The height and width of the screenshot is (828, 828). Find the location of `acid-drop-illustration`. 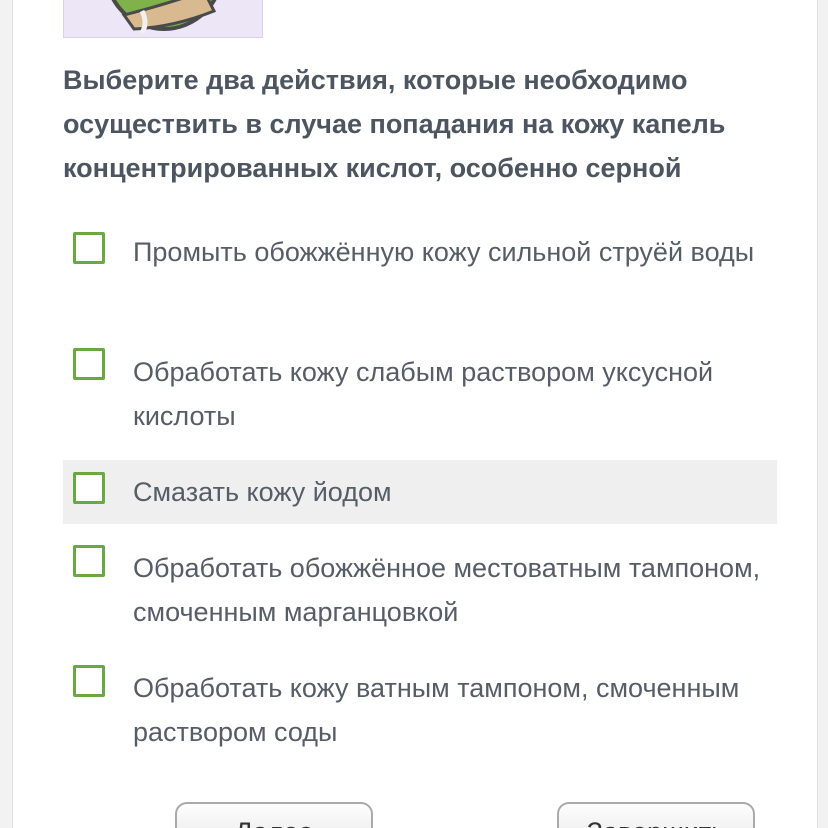

acid-drop-illustration is located at coordinates (163, 19).